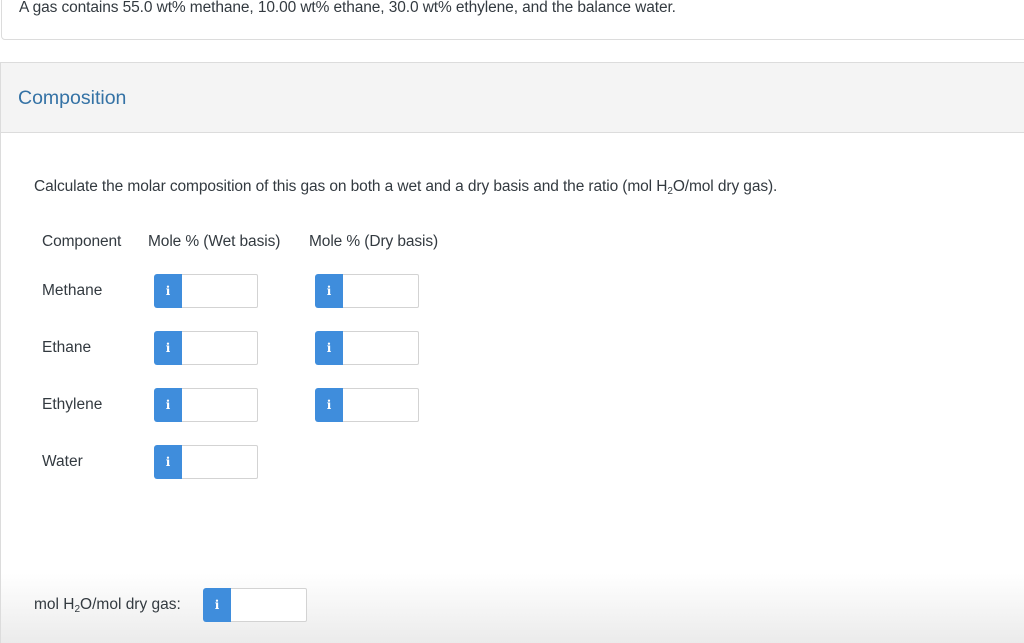 This screenshot has height=643, width=1024. What do you see at coordinates (220, 348) in the screenshot?
I see `ethane-wet-input` at bounding box center [220, 348].